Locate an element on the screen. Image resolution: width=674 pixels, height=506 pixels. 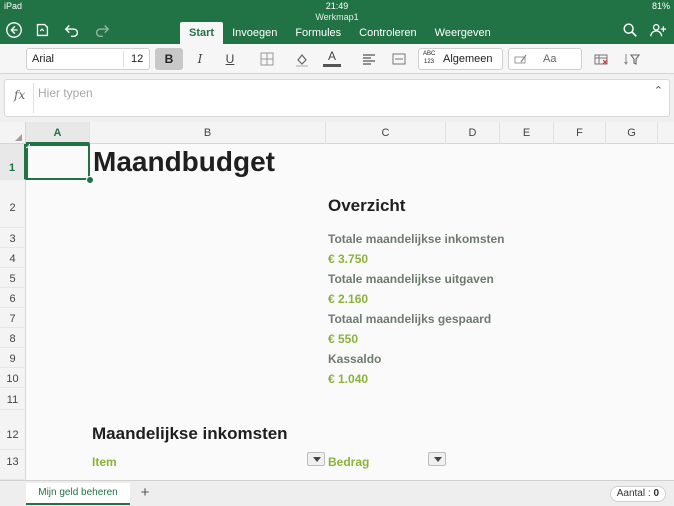
sheet-title: Maandbudget is located at coordinates (184, 162).